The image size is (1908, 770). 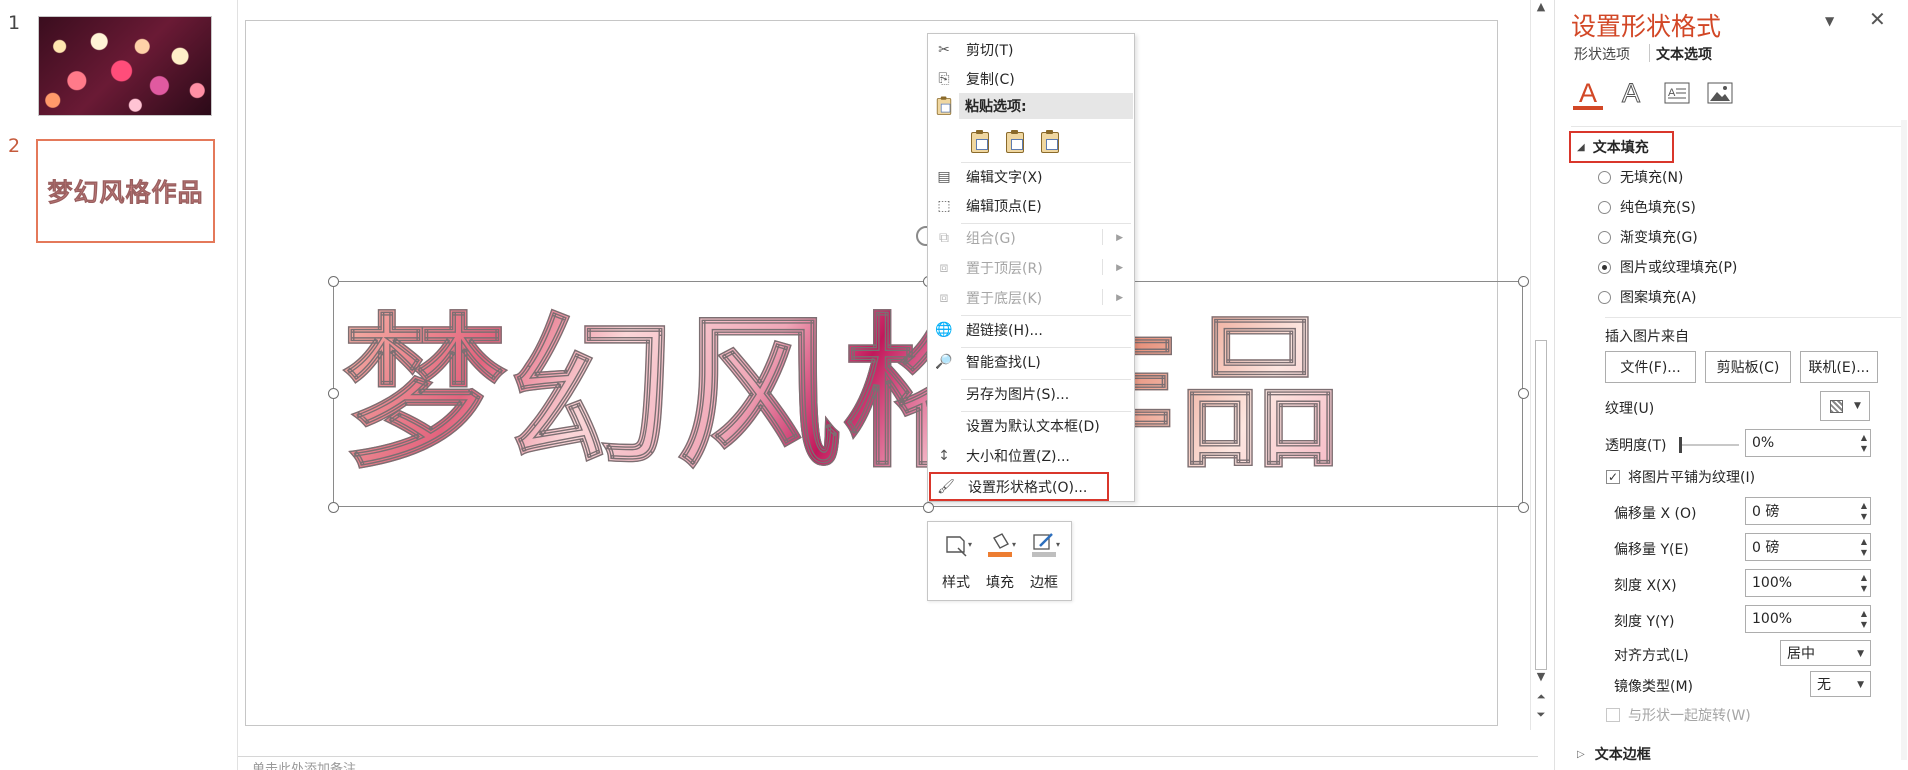 I want to click on texture-swatch-icon, so click(x=1836, y=406).